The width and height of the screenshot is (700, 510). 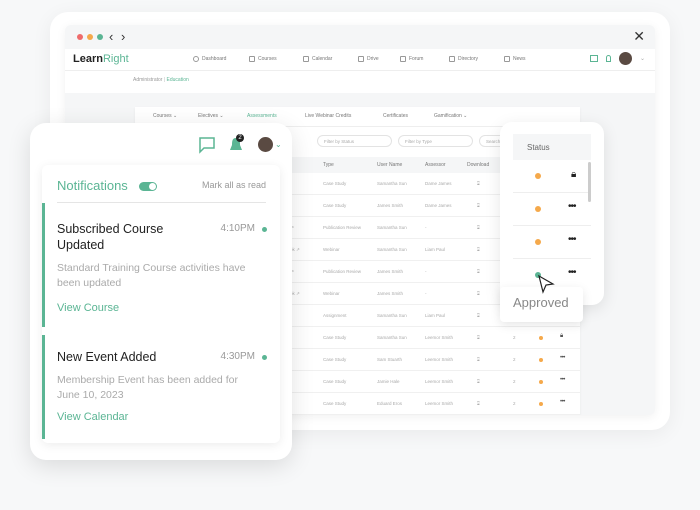 What do you see at coordinates (110, 237) in the screenshot?
I see `notification-title: Subscribed Course Updated` at bounding box center [110, 237].